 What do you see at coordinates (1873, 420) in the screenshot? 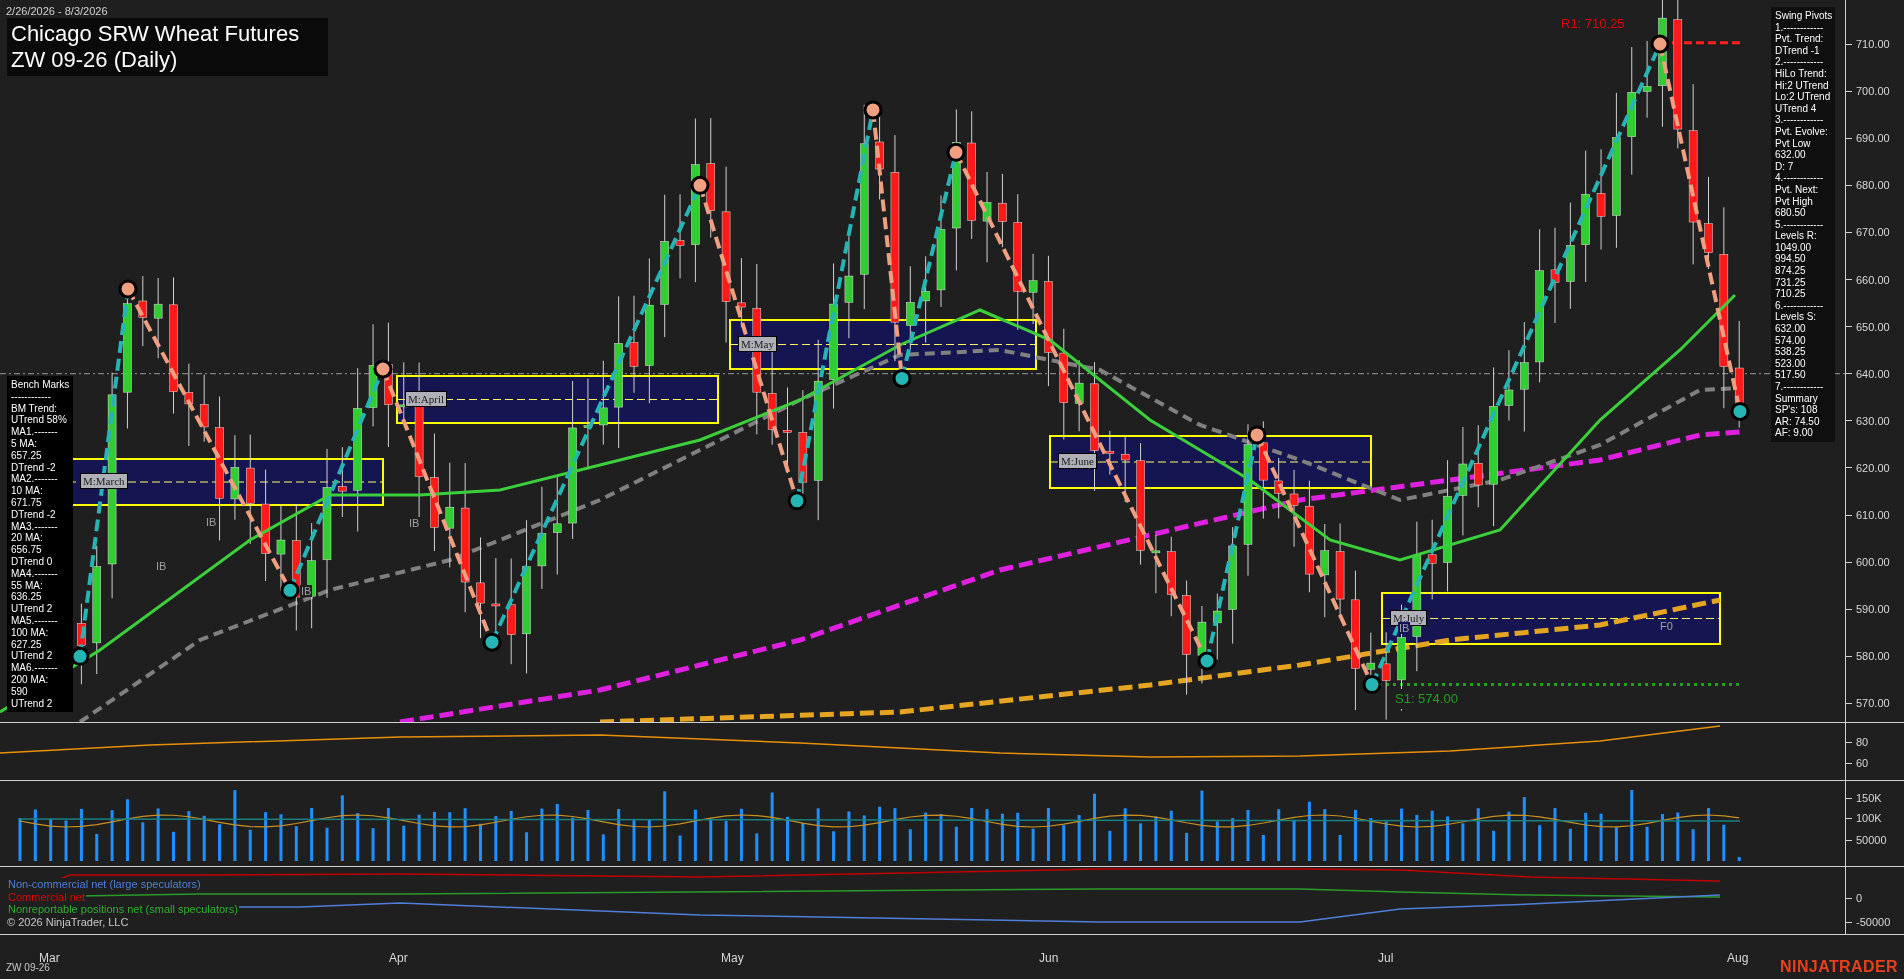
I see `axis-label: 630.00` at bounding box center [1873, 420].